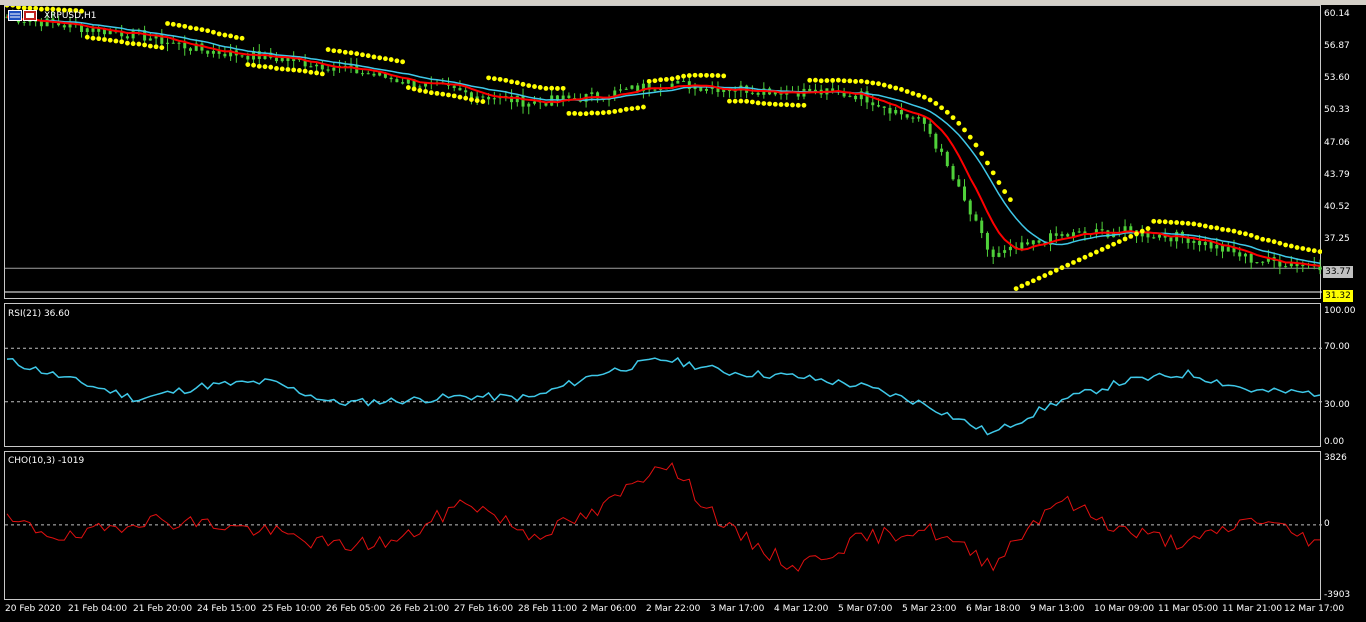  I want to click on rsi-label: RSI(21) 36.60, so click(39, 314).